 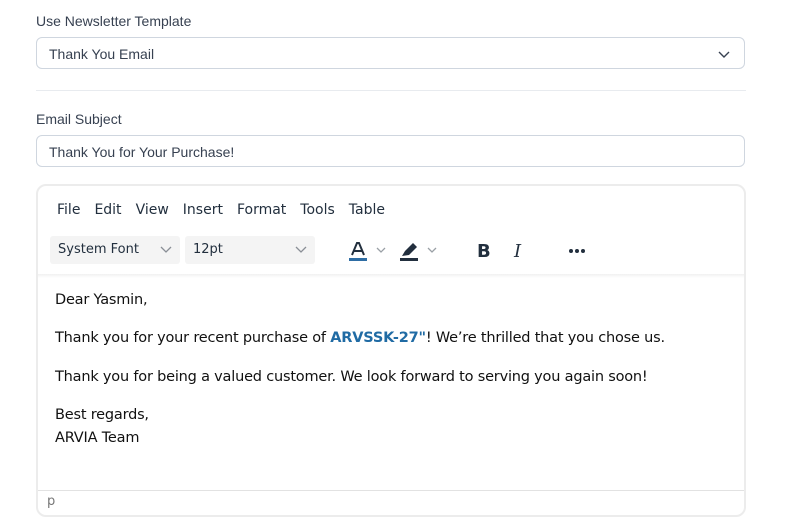 What do you see at coordinates (390, 53) in the screenshot?
I see `template-select: Thank You Email` at bounding box center [390, 53].